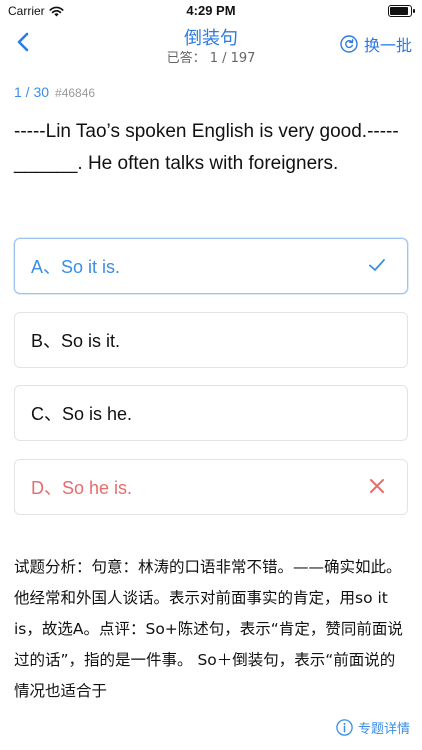  Describe the element at coordinates (54, 92) in the screenshot. I see `question-meta: 1 / 30 #46846` at that location.